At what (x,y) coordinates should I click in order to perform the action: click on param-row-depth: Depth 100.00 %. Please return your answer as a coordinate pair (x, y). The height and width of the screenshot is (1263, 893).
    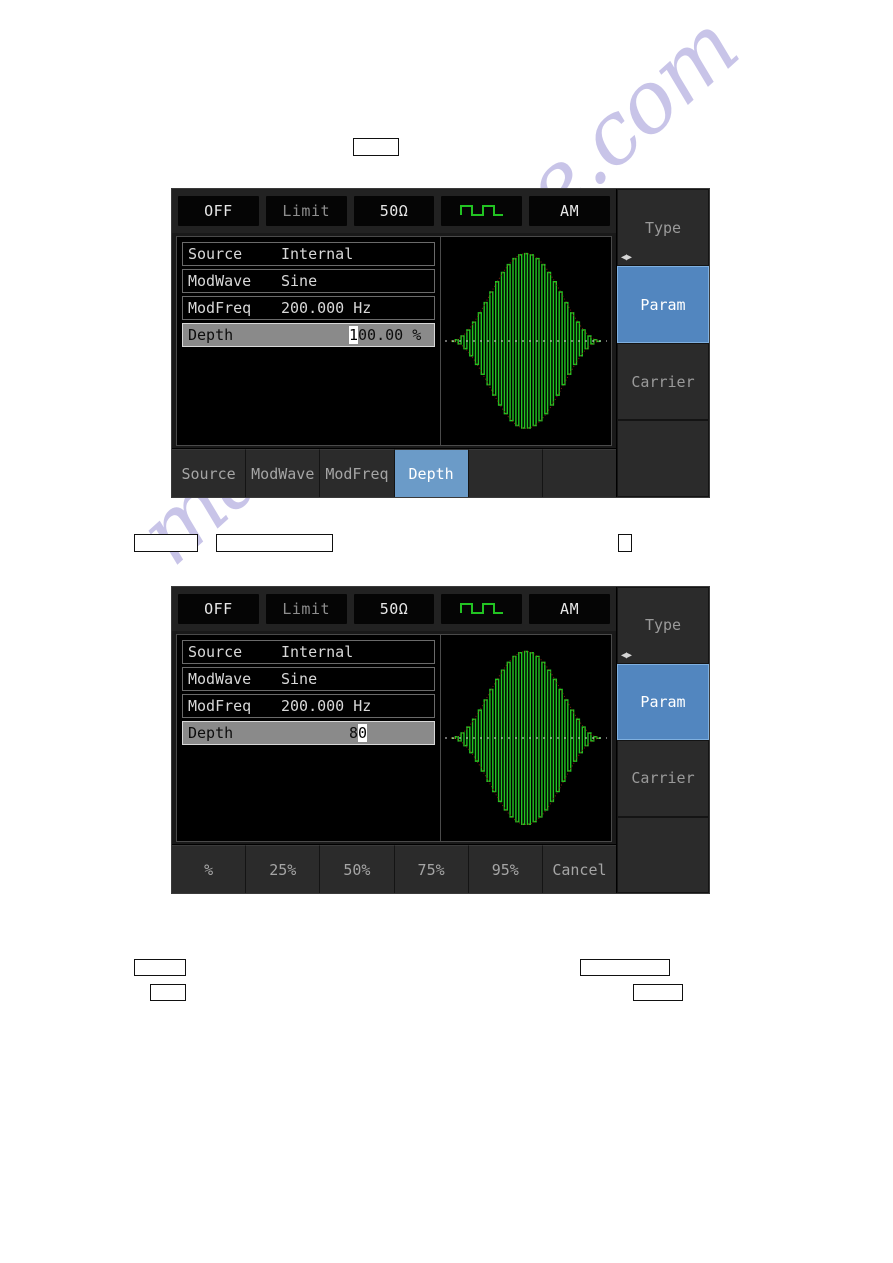
    Looking at the image, I should click on (308, 335).